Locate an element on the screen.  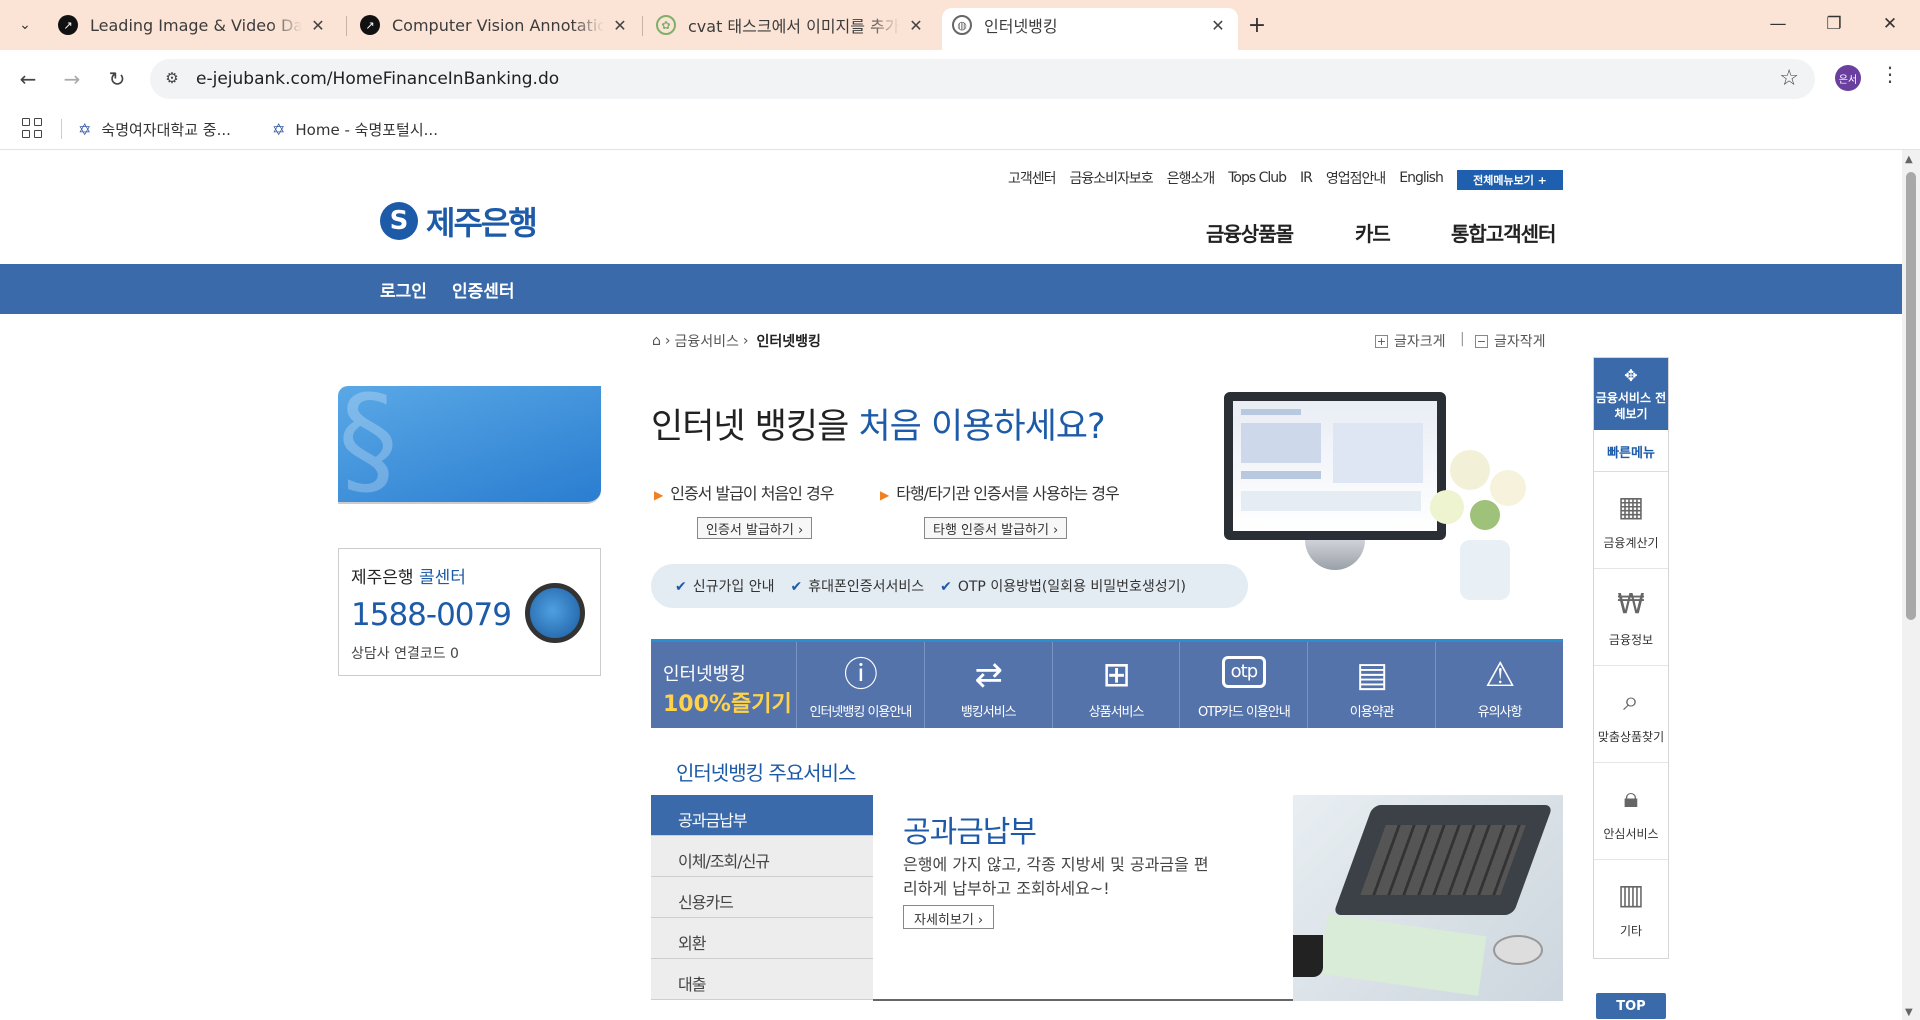
quick-label: 안심서비스 is located at coordinates (1631, 834).